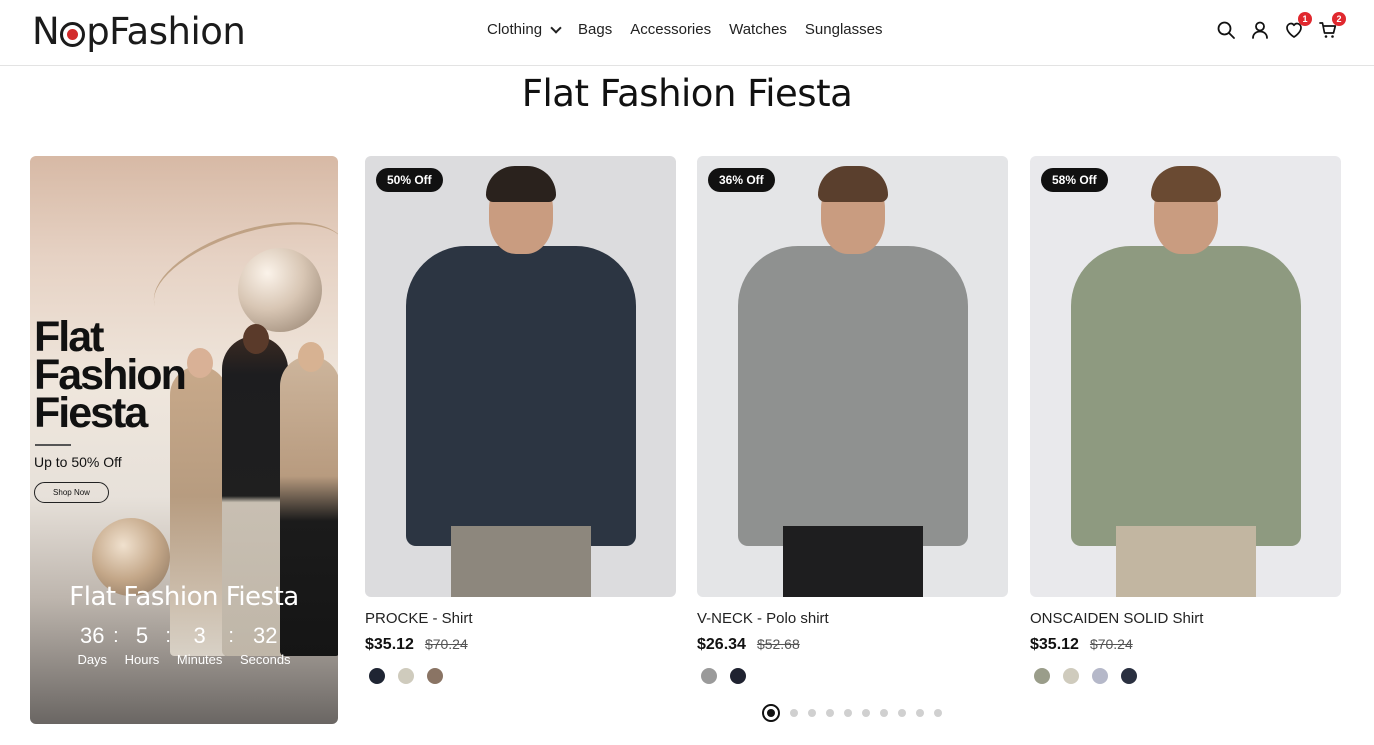  Describe the element at coordinates (1305, 19) in the screenshot. I see `wishlist-count-badge: 1` at that location.